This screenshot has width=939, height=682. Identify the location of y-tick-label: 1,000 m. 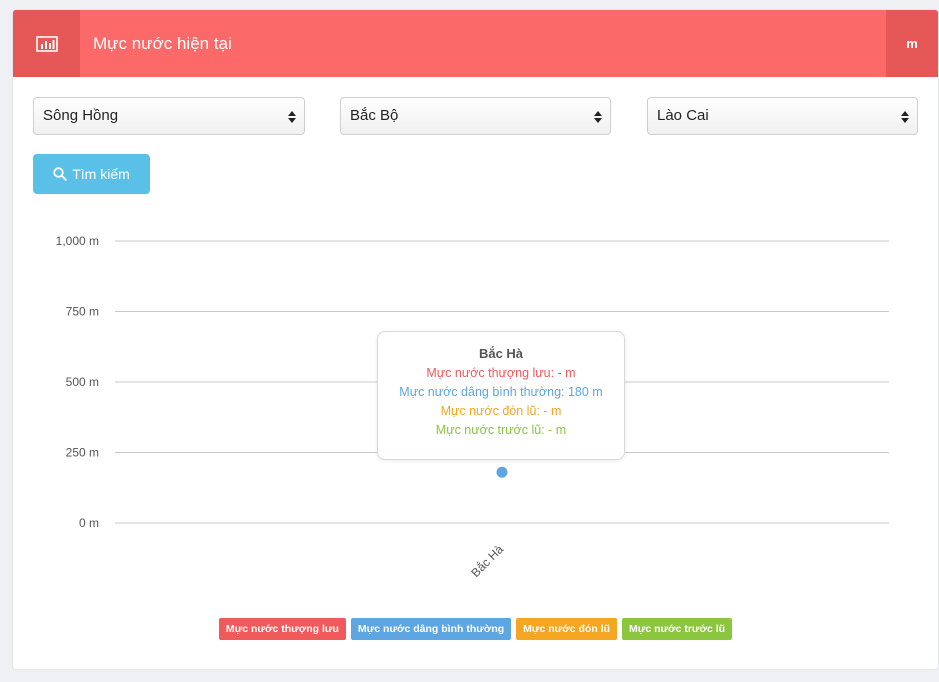
(77, 241).